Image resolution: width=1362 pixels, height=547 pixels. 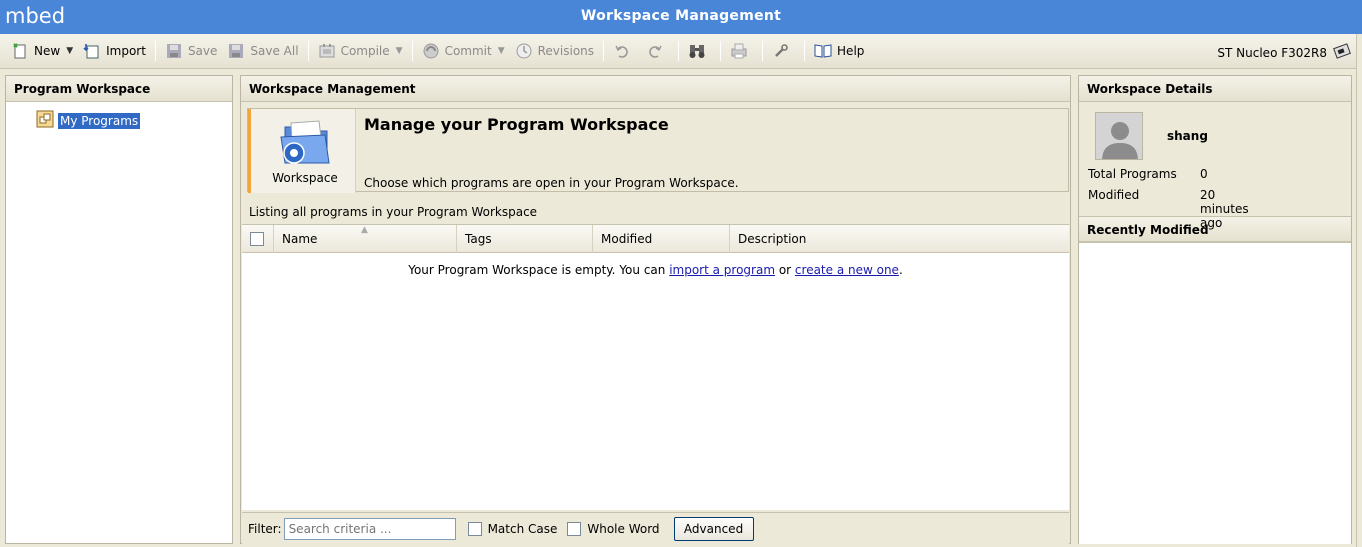 I want to click on total-programs-row: Total Programs 0, so click(x=1148, y=174).